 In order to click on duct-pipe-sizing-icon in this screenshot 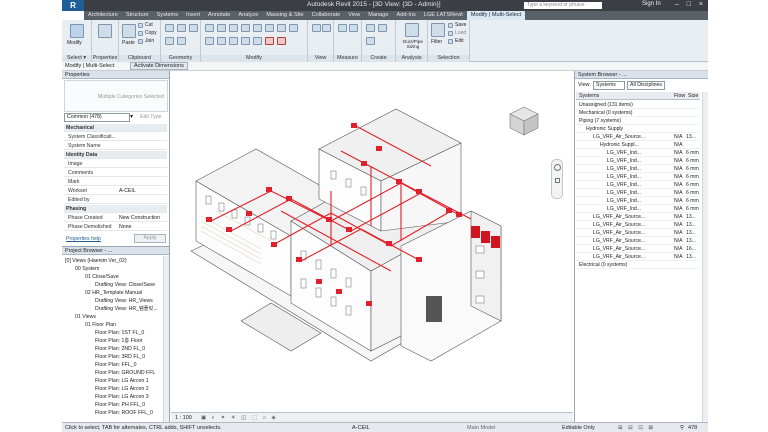, I will do `click(412, 30)`.